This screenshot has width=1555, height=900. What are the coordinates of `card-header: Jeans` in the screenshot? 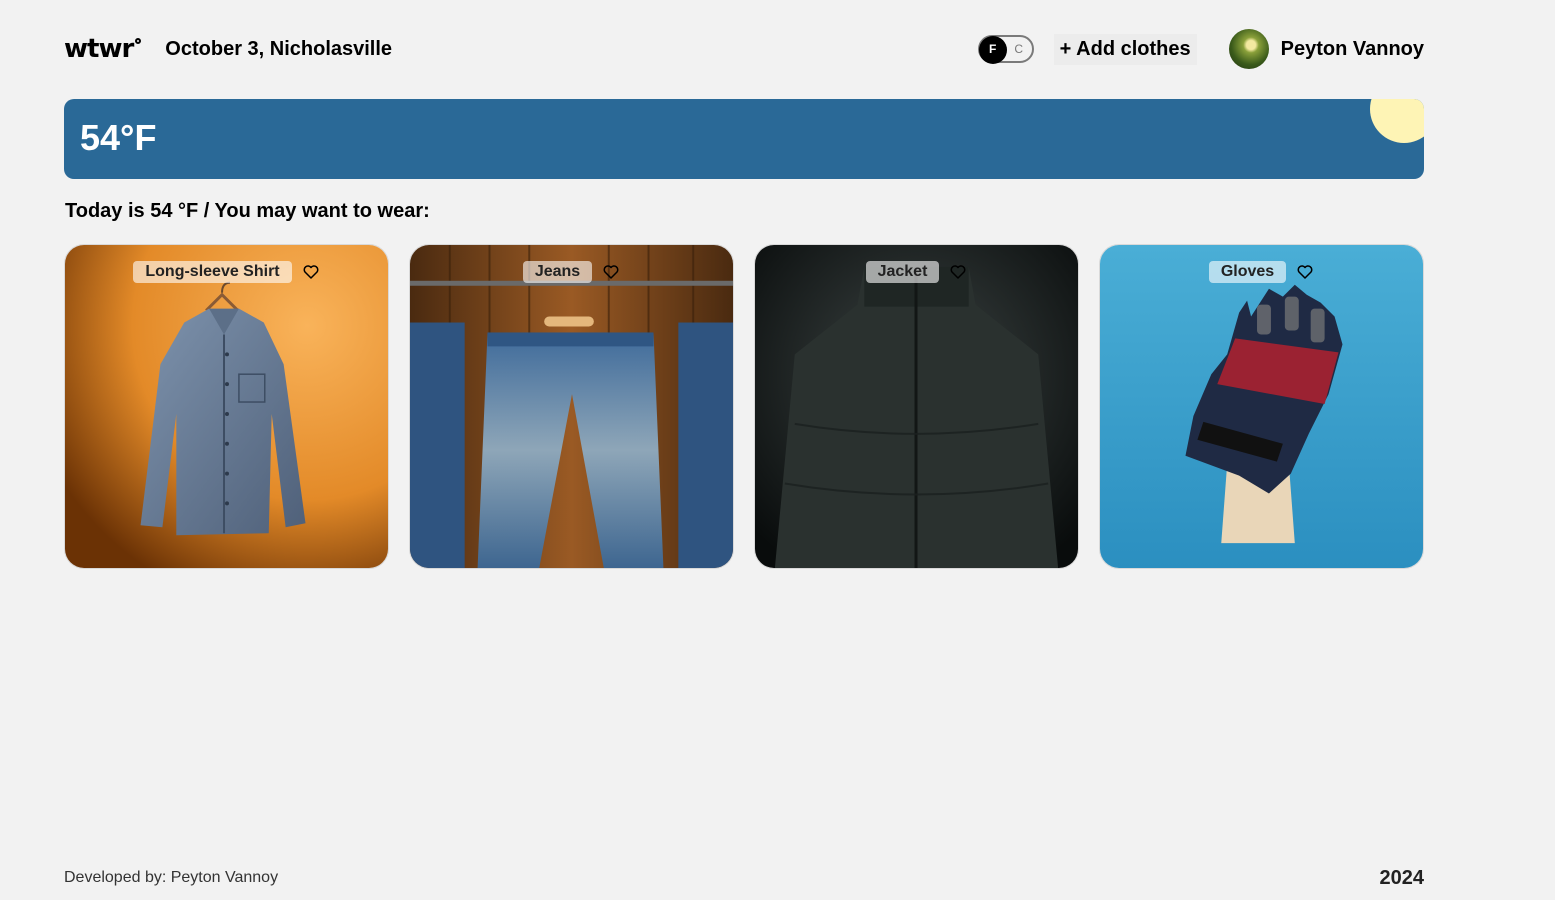 It's located at (571, 272).